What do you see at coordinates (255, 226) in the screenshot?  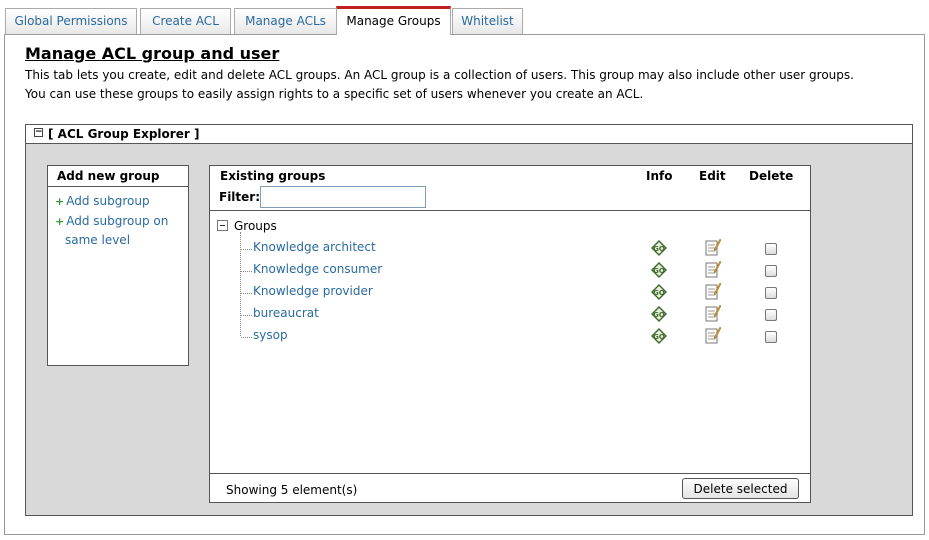 I see `tree-root-label: Groups` at bounding box center [255, 226].